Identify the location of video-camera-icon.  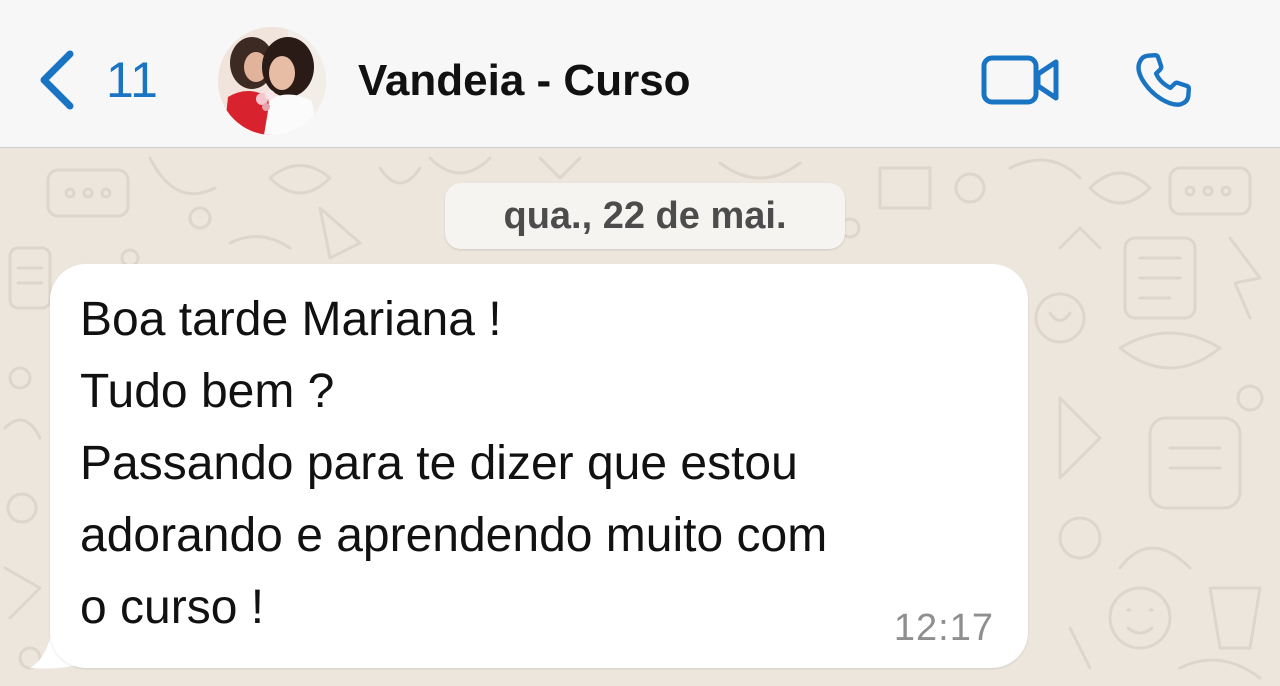
(1021, 82).